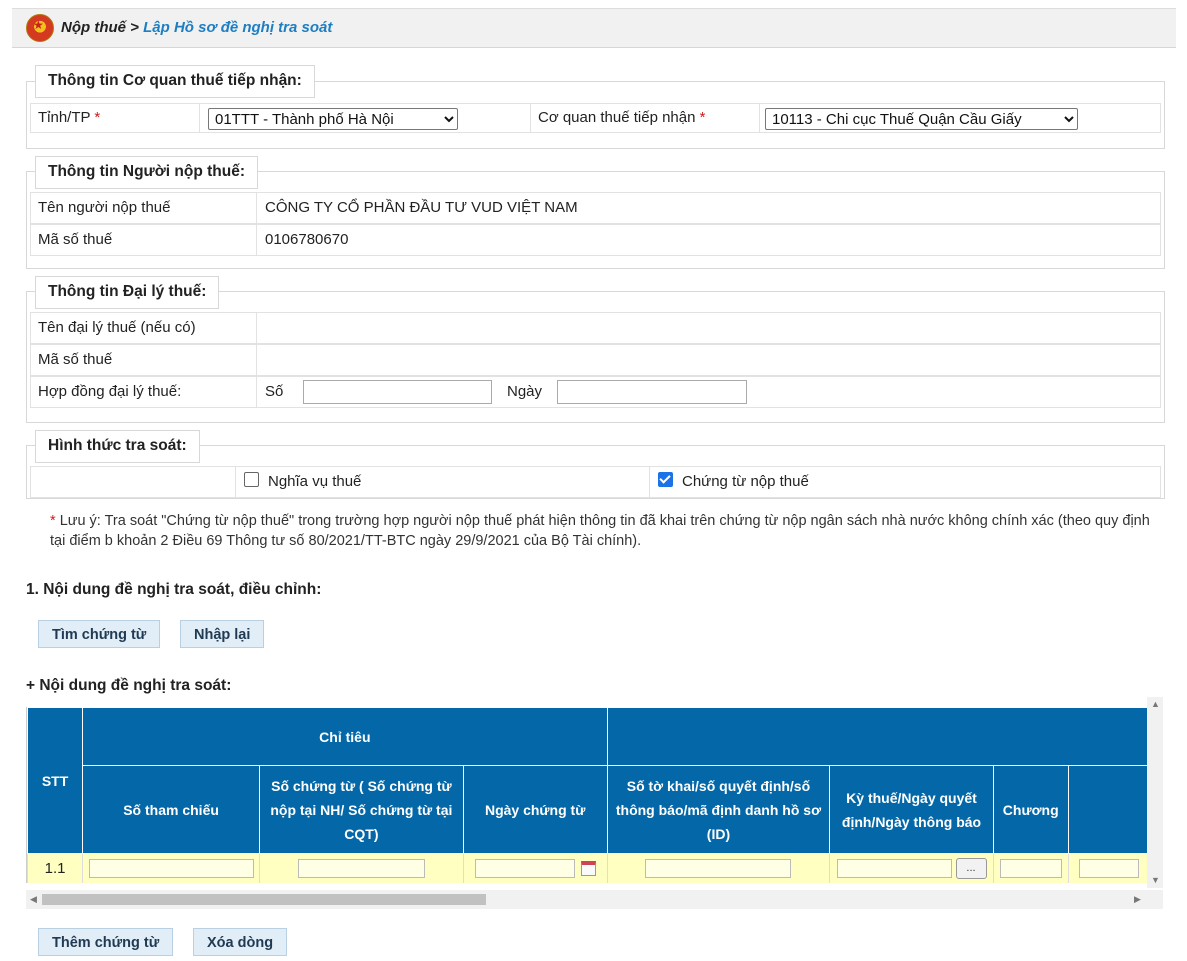 Image resolution: width=1187 pixels, height=961 pixels. What do you see at coordinates (144, 328) in the screenshot?
I see `agent-name-label: Tên đại lý thuế (nếu có)` at bounding box center [144, 328].